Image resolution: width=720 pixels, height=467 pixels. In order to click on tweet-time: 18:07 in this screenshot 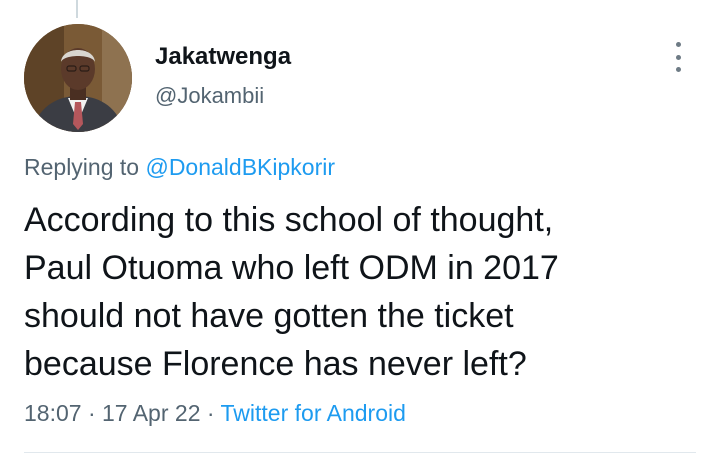, I will do `click(53, 413)`.